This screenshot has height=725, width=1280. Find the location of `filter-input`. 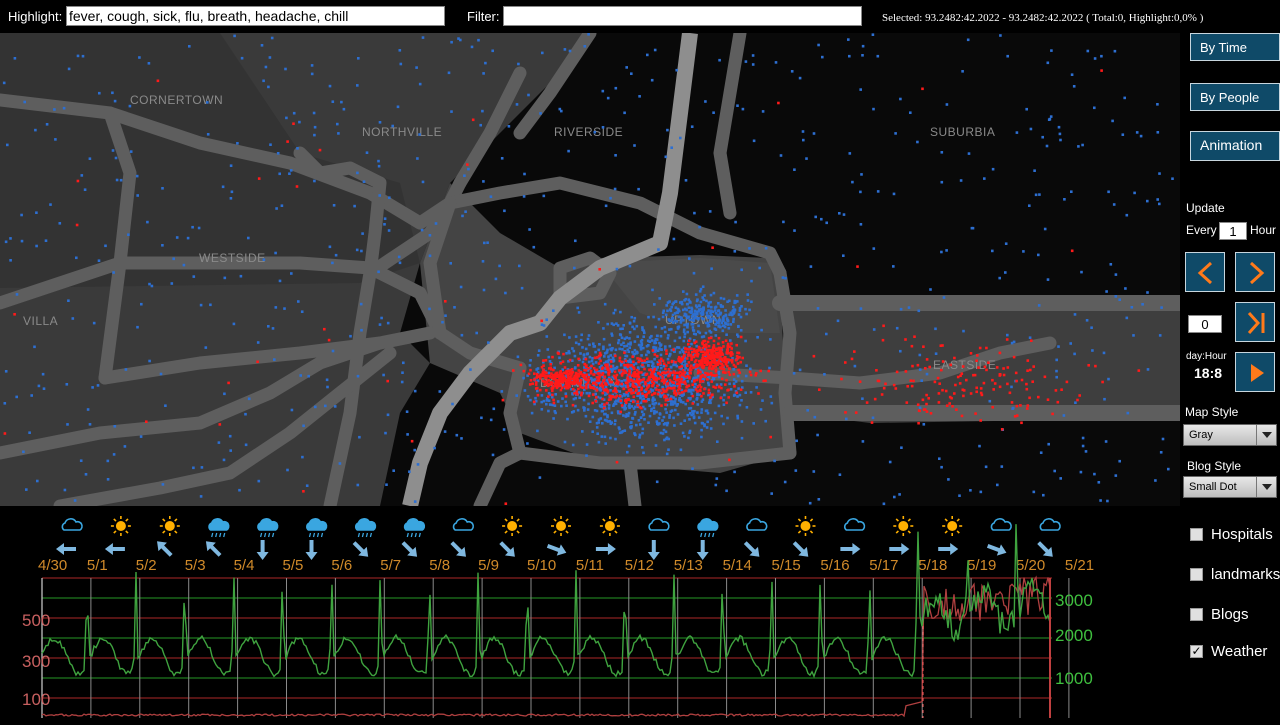

filter-input is located at coordinates (682, 16).